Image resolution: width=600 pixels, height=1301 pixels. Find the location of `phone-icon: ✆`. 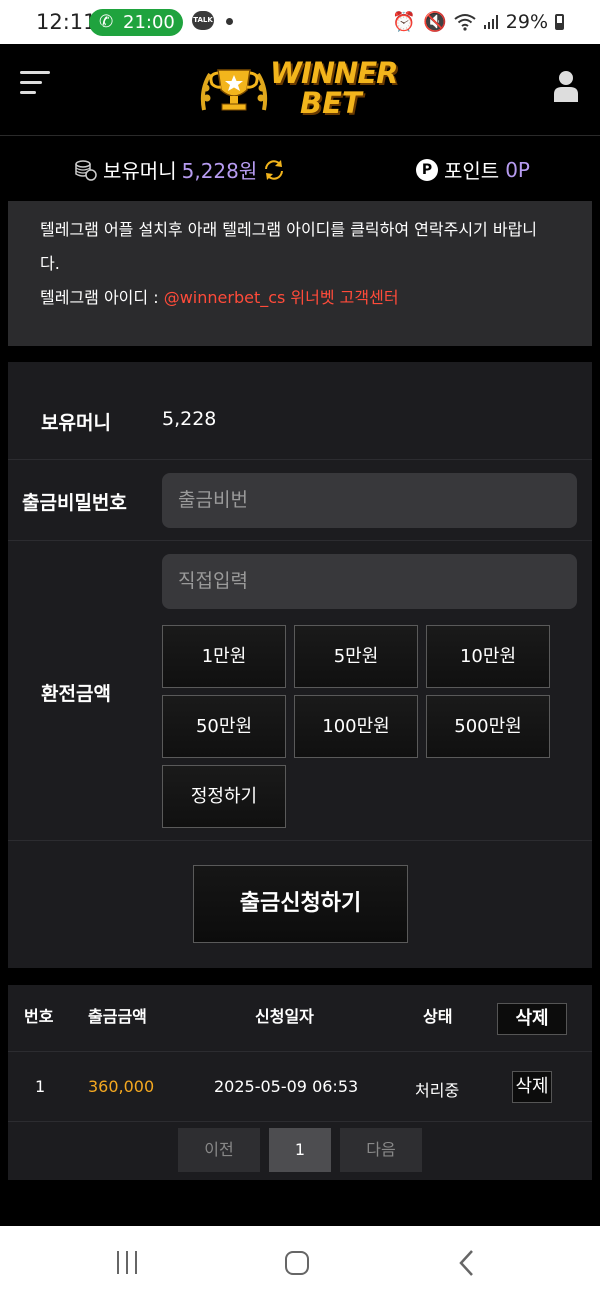

phone-icon: ✆ is located at coordinates (106, 22).